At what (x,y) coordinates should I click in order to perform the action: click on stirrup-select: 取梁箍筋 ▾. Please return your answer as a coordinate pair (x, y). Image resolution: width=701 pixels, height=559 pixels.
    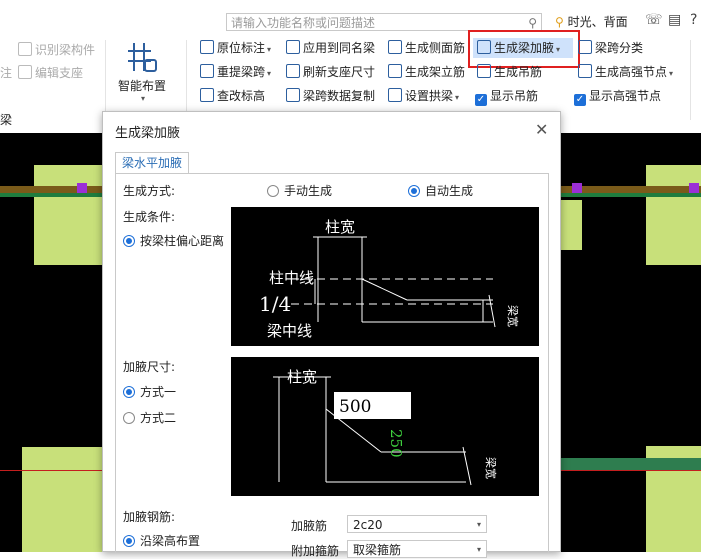
    Looking at the image, I should click on (417, 549).